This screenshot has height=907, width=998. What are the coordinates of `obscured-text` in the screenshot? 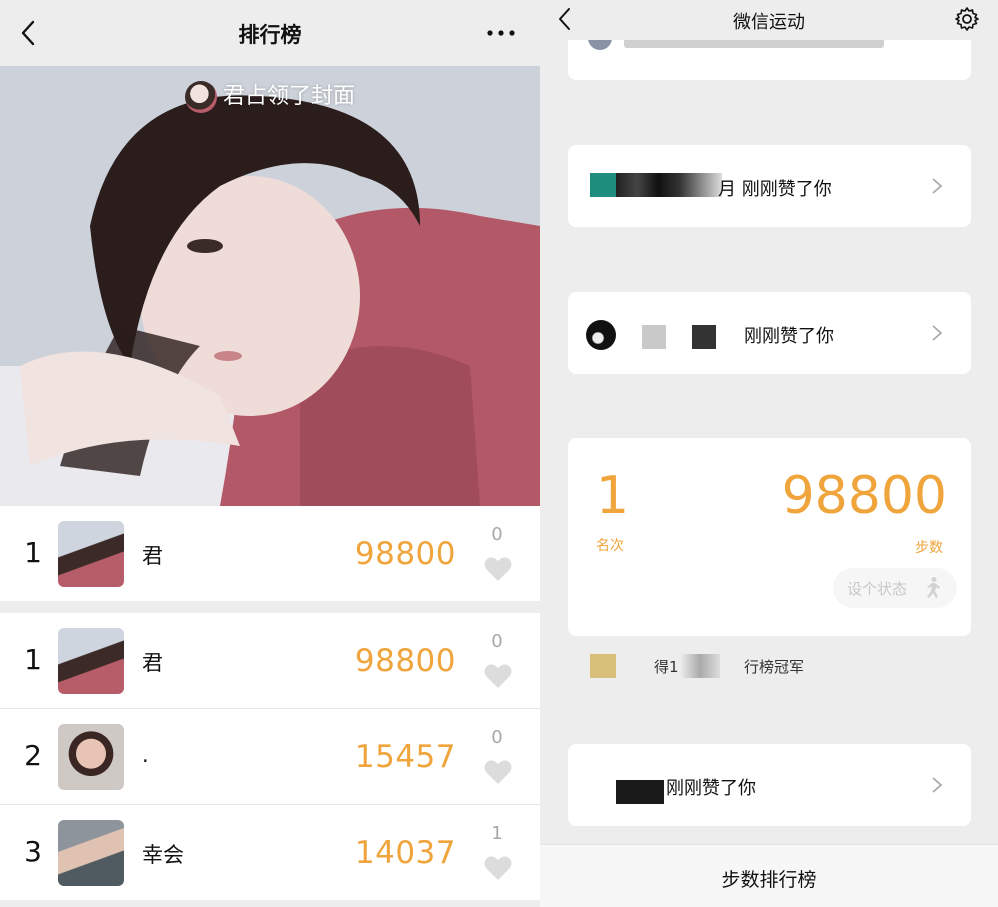 It's located at (700, 666).